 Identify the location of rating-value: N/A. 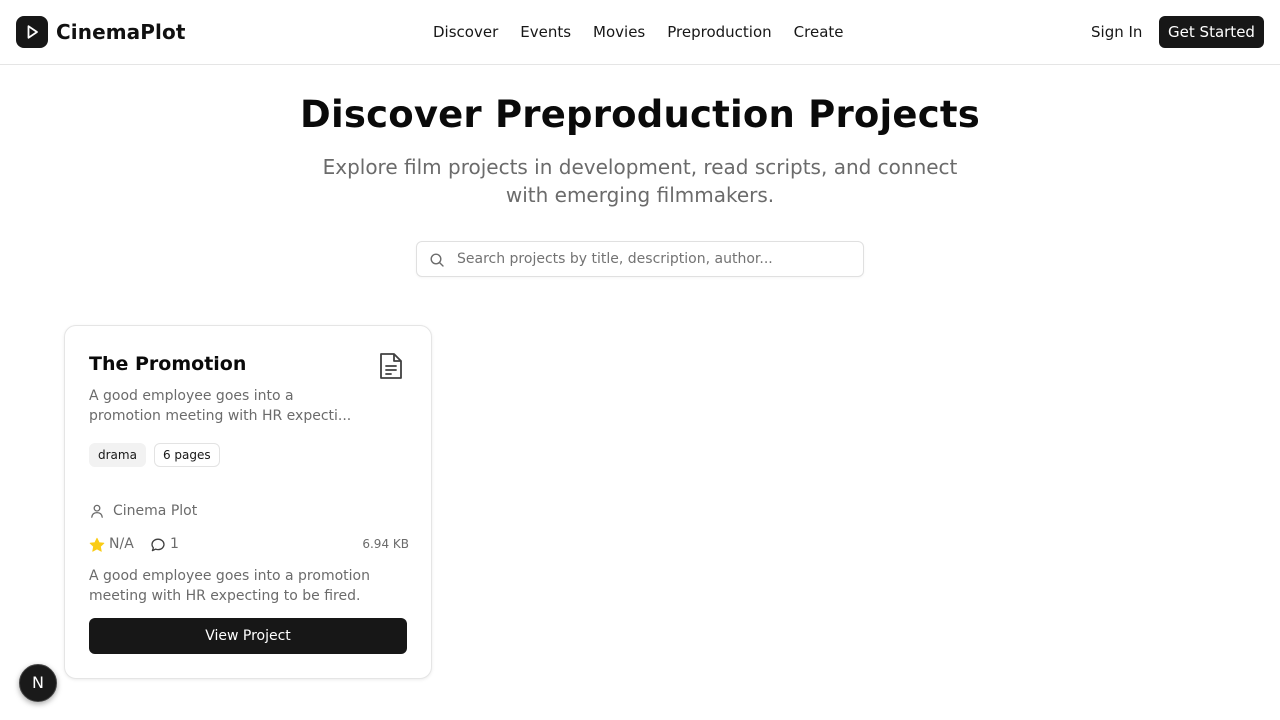
(121, 544).